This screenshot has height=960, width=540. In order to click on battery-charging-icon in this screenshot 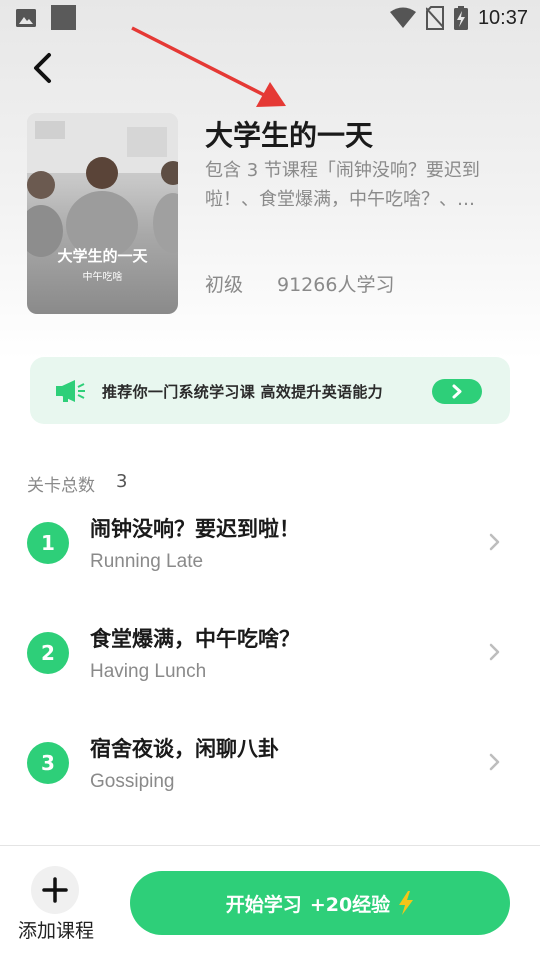, I will do `click(460, 18)`.